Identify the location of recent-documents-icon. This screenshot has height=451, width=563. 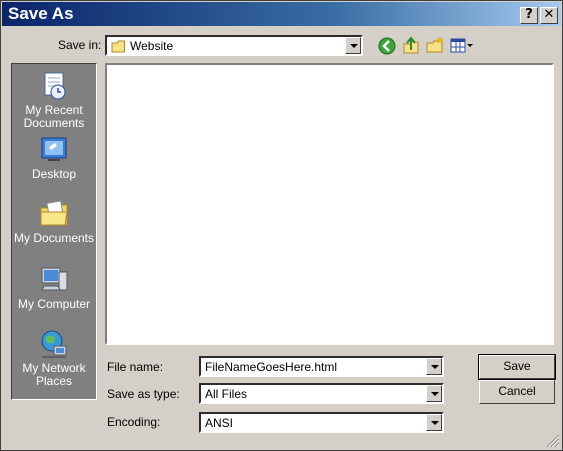
(55, 86).